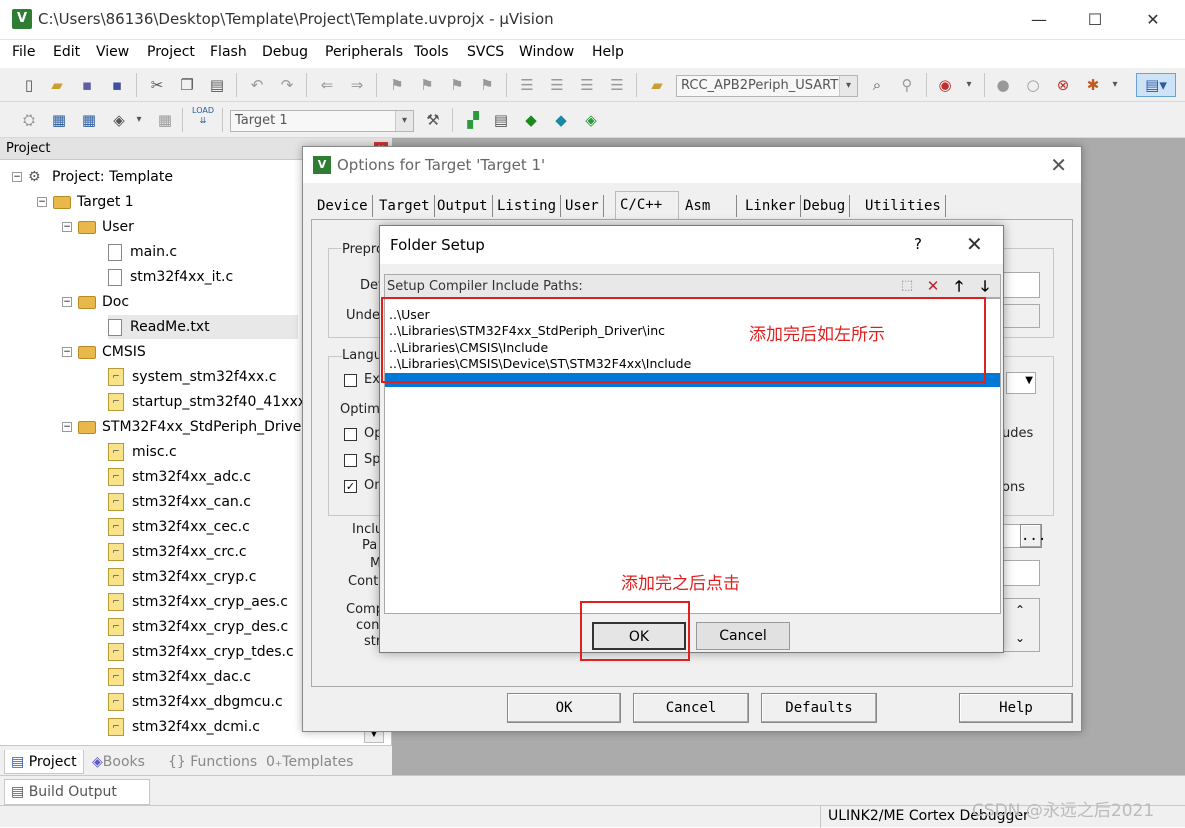 This screenshot has height=828, width=1185. Describe the element at coordinates (485, 52) in the screenshot. I see `menu-svcs: SVCS` at that location.